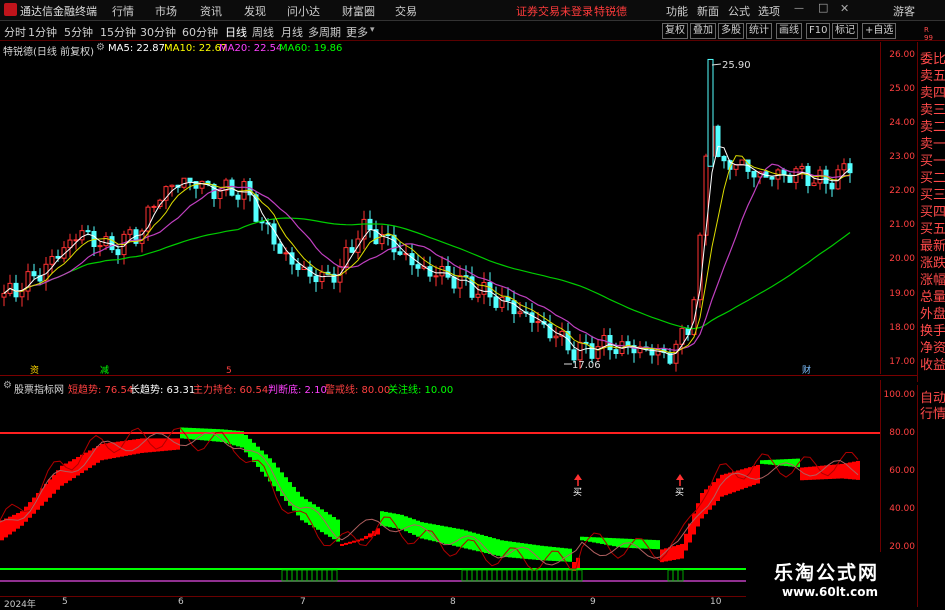 This screenshot has height=610, width=945. I want to click on menu-function: 功能, so click(677, 11).